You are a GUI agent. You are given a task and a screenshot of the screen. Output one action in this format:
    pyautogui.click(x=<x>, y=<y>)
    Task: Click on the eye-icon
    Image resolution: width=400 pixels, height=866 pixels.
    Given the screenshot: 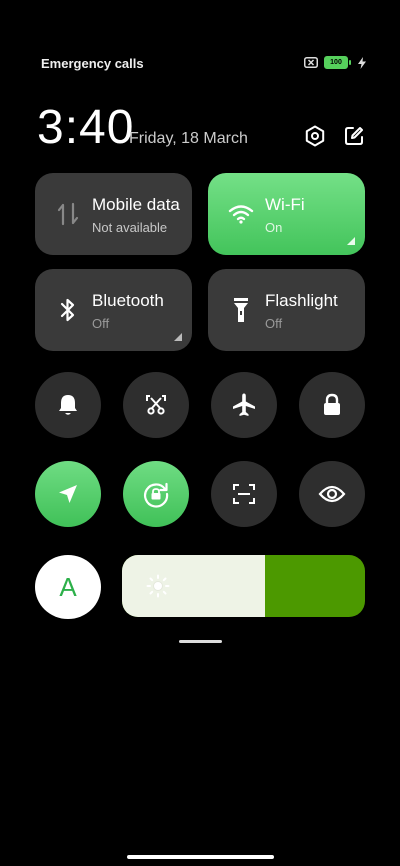 What is the action you would take?
    pyautogui.click(x=332, y=494)
    